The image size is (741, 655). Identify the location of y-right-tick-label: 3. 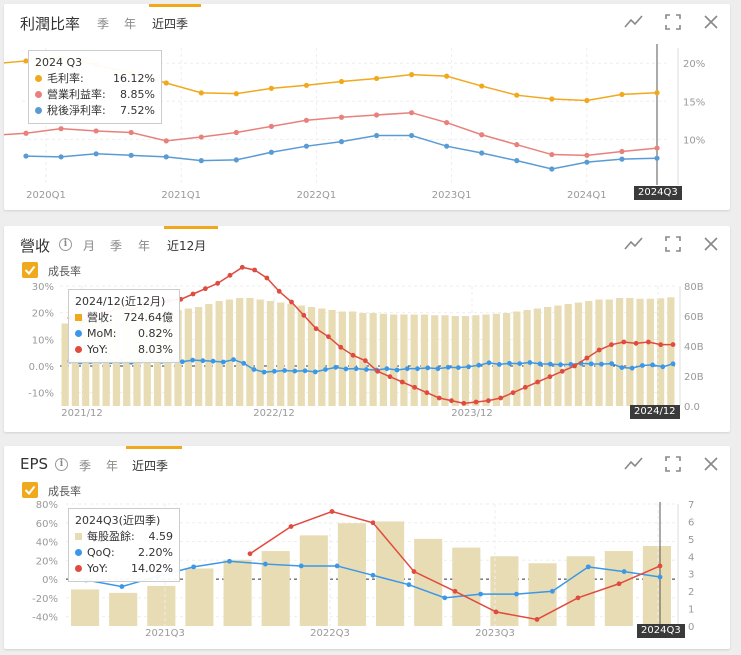
(691, 575).